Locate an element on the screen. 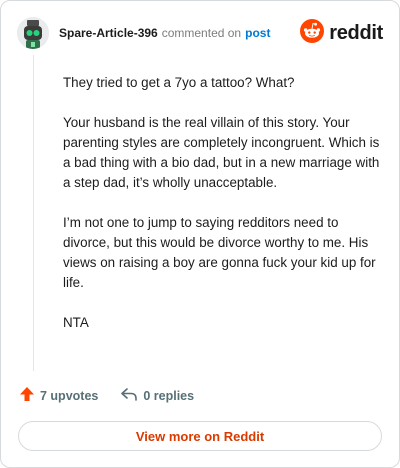 The image size is (400, 468). reply-button: 0 replies is located at coordinates (157, 396).